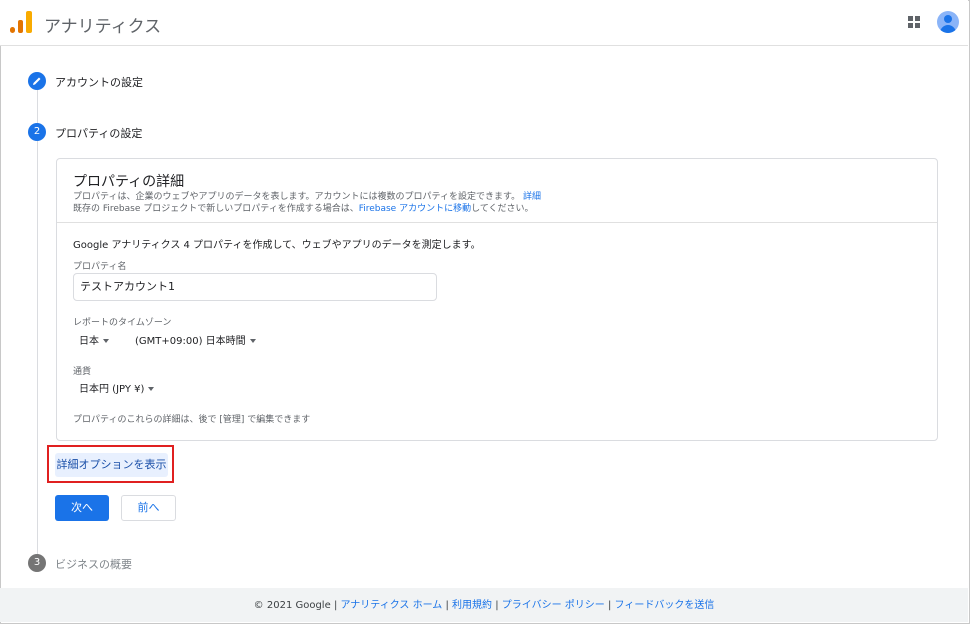 The image size is (970, 624). What do you see at coordinates (129, 182) in the screenshot?
I see `card-title: プロパティの詳細` at bounding box center [129, 182].